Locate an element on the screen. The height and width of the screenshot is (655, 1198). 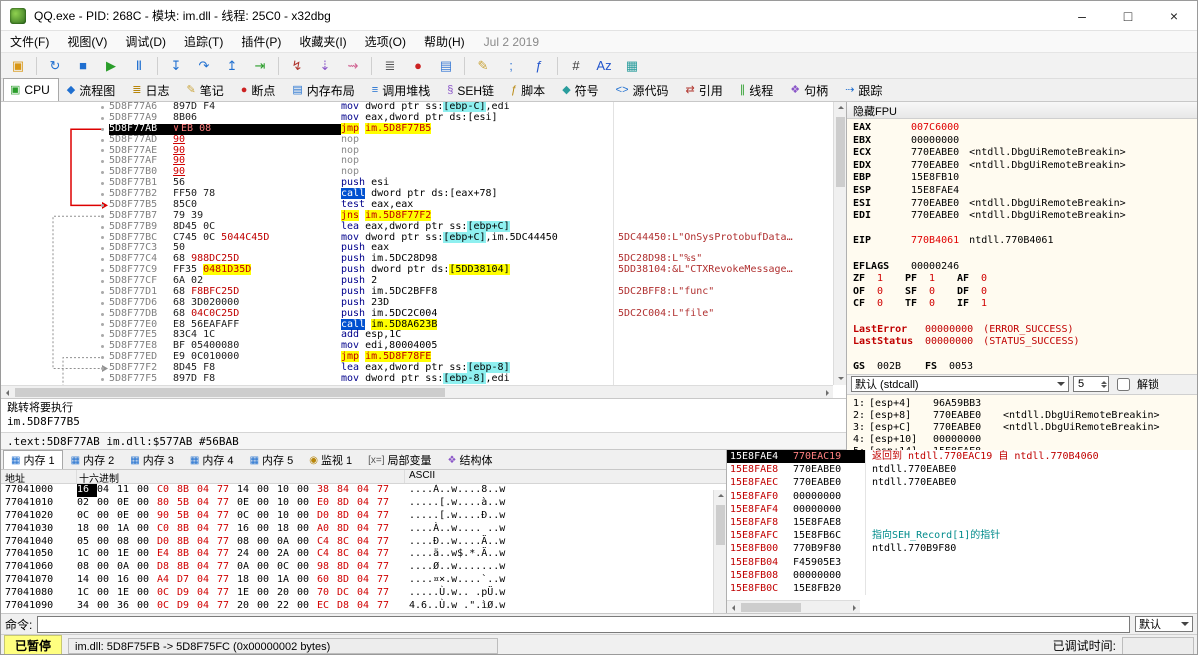
breakpoints-button: ● is located at coordinates (418, 66).